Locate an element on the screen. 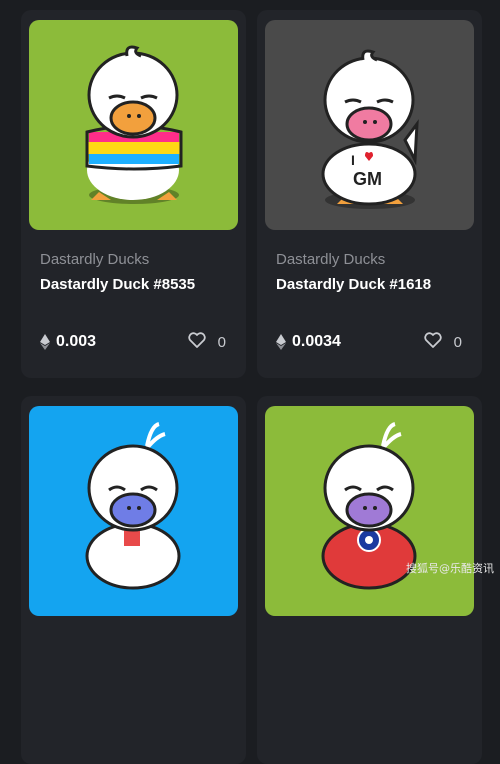  nft-image: I GM is located at coordinates (369, 125).